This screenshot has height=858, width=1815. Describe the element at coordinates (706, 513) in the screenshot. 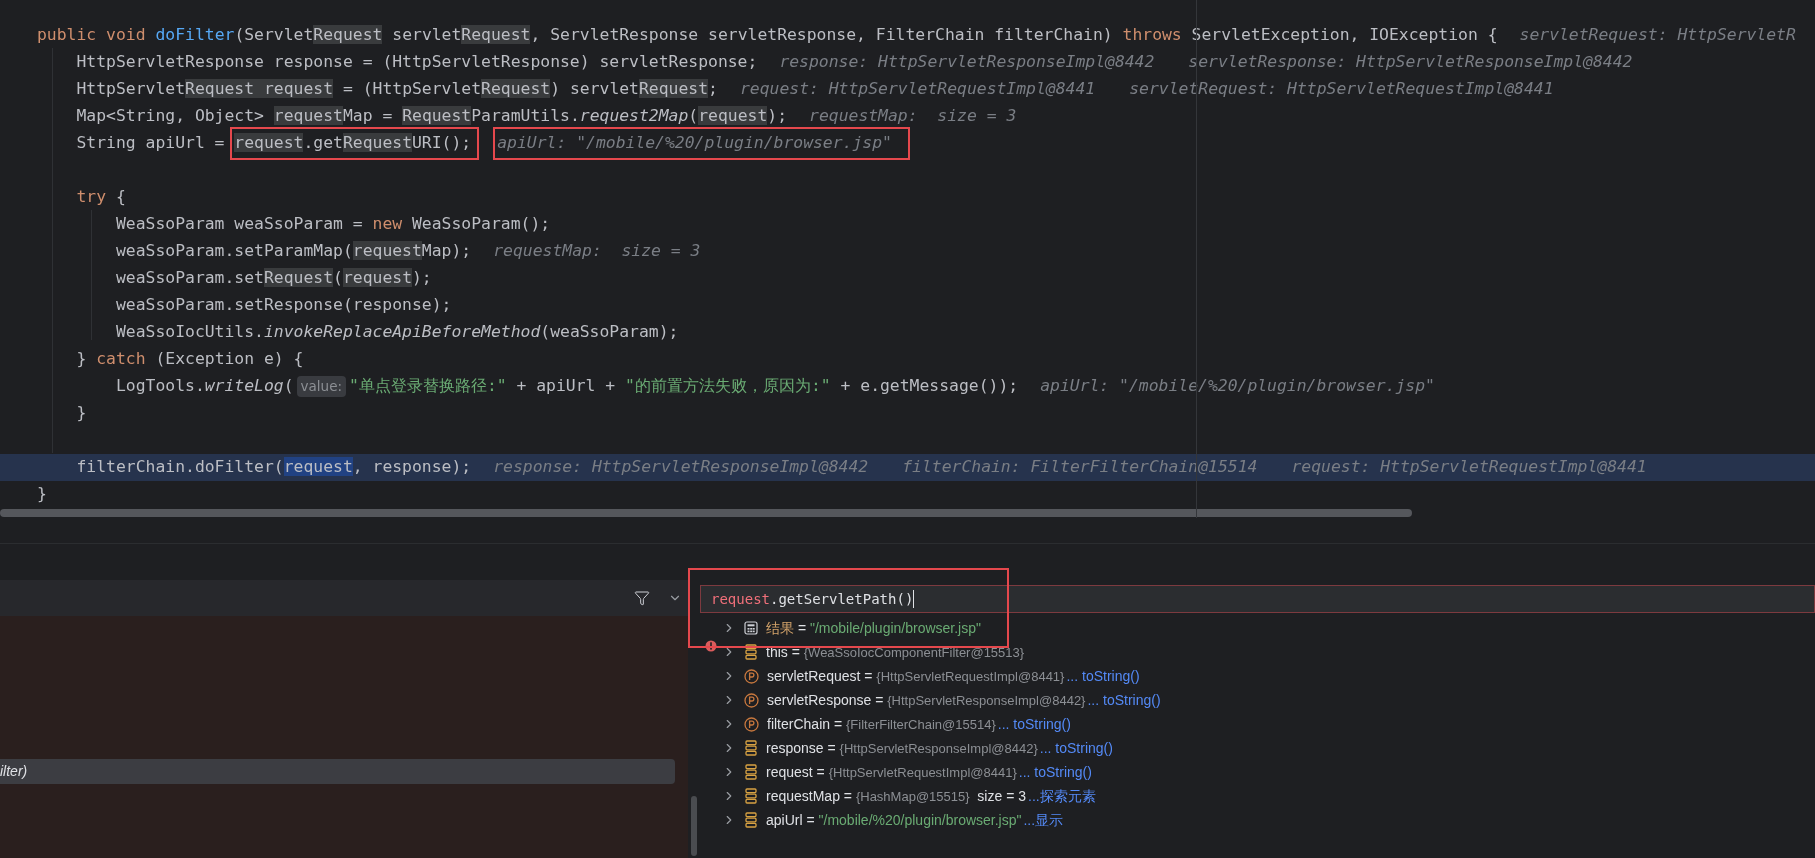

I see `horizontal-scrollbar` at that location.